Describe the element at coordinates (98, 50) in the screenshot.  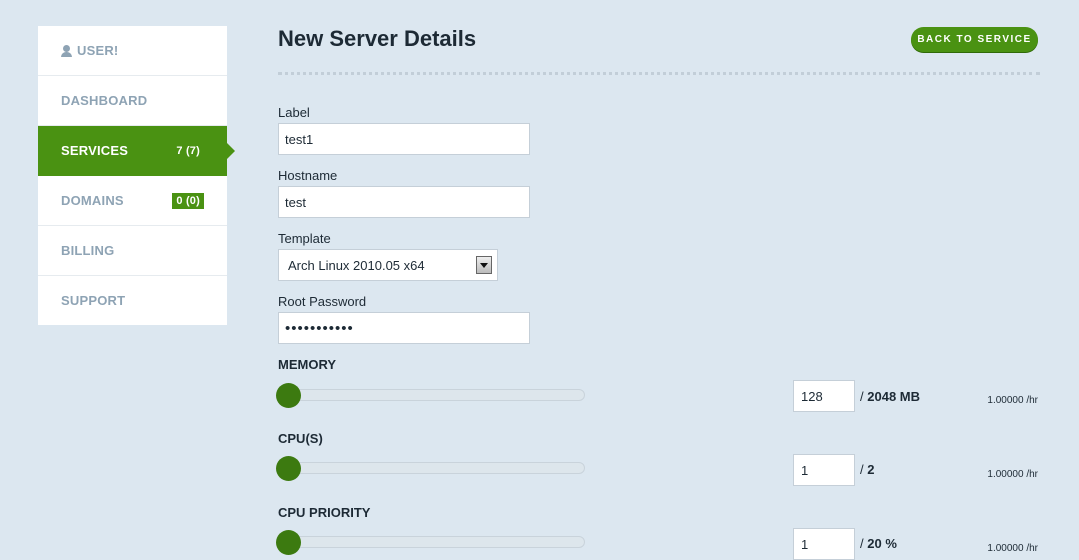
I see `sidebar-item-label: USER!` at that location.